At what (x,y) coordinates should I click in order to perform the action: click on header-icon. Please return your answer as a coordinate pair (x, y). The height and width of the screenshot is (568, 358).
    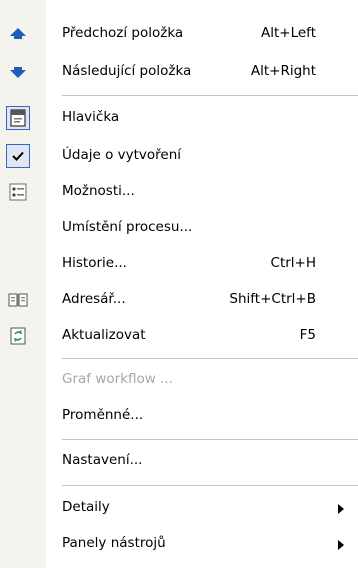
    Looking at the image, I should click on (18, 118).